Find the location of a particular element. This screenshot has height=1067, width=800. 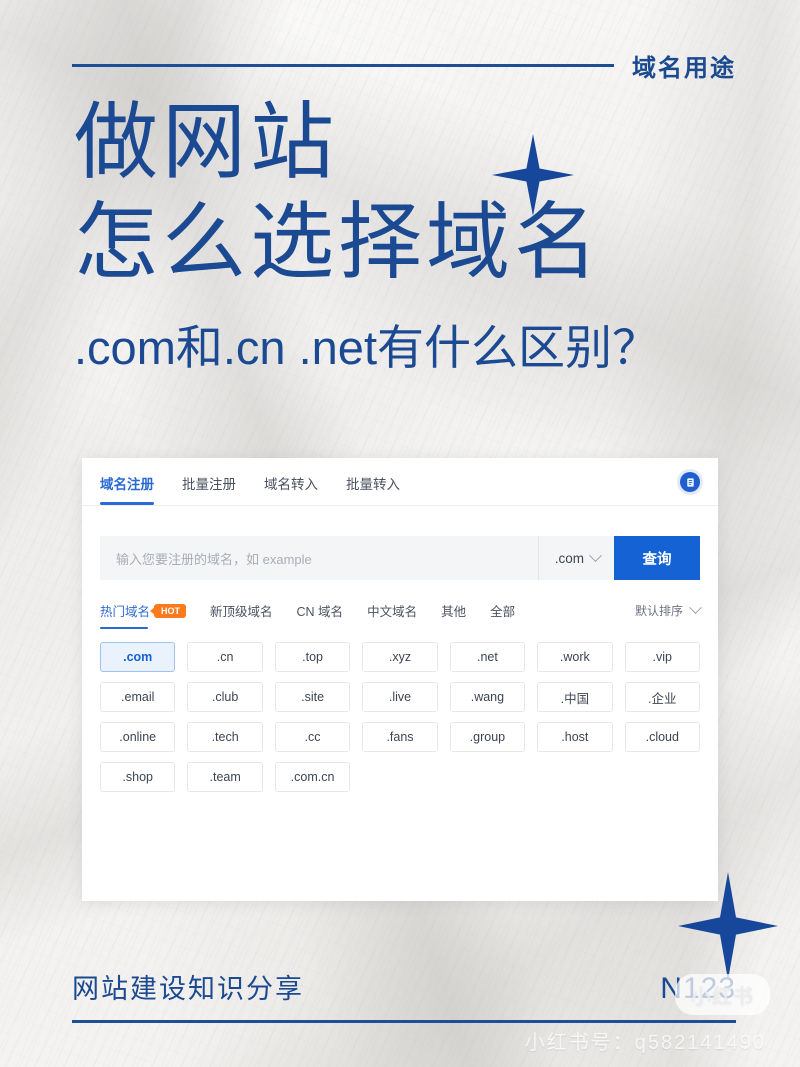

category-hot-domains: 热门域名 HOT is located at coordinates (143, 615).